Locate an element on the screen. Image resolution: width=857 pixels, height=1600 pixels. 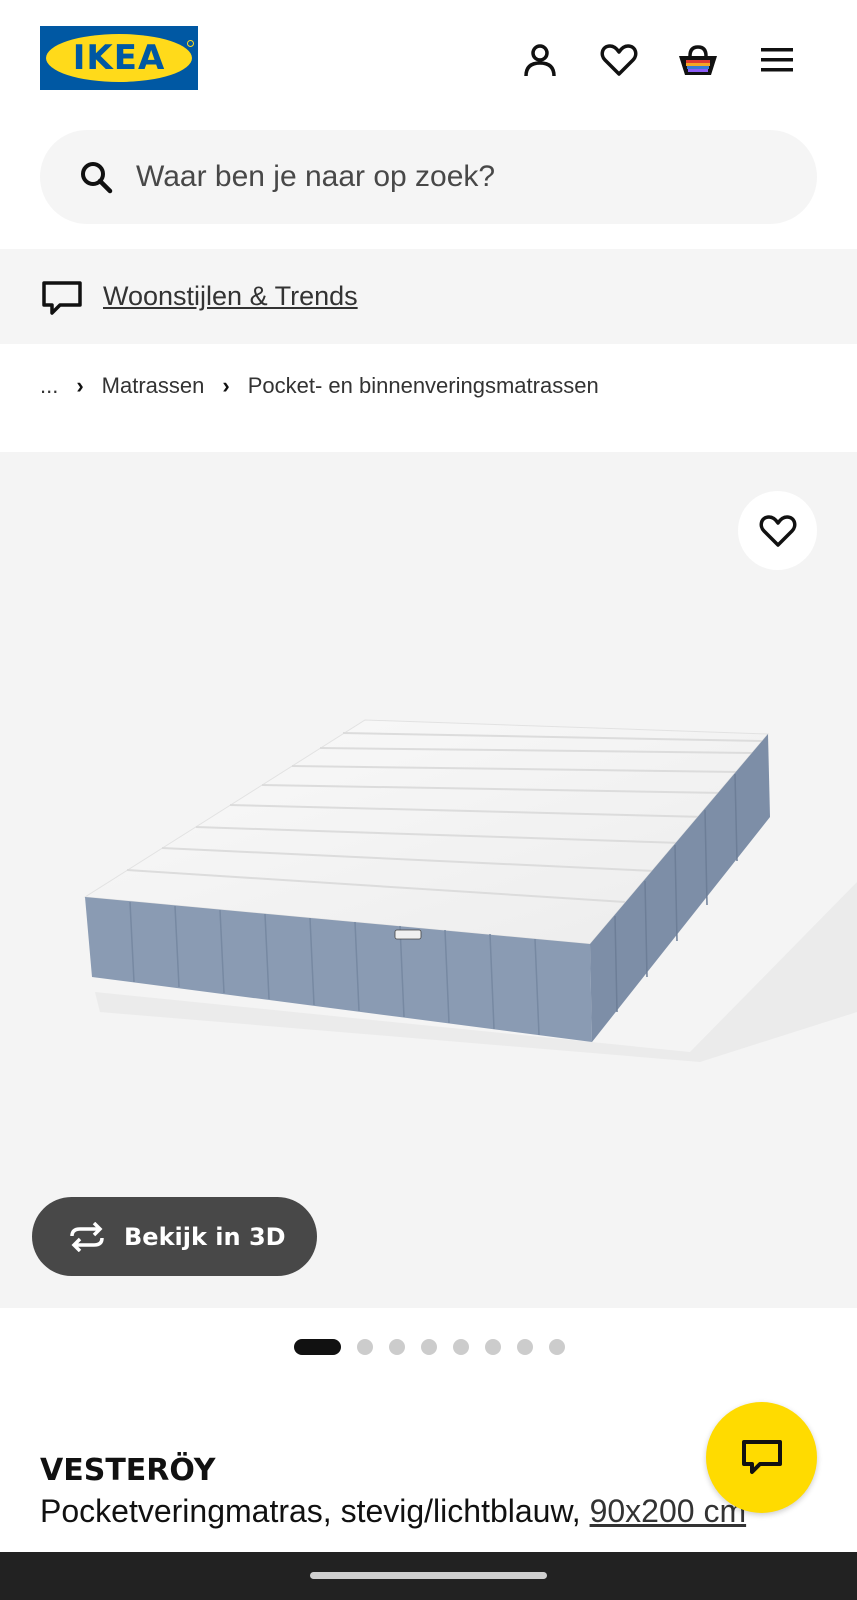
header: IKEA is located at coordinates (428, 60).